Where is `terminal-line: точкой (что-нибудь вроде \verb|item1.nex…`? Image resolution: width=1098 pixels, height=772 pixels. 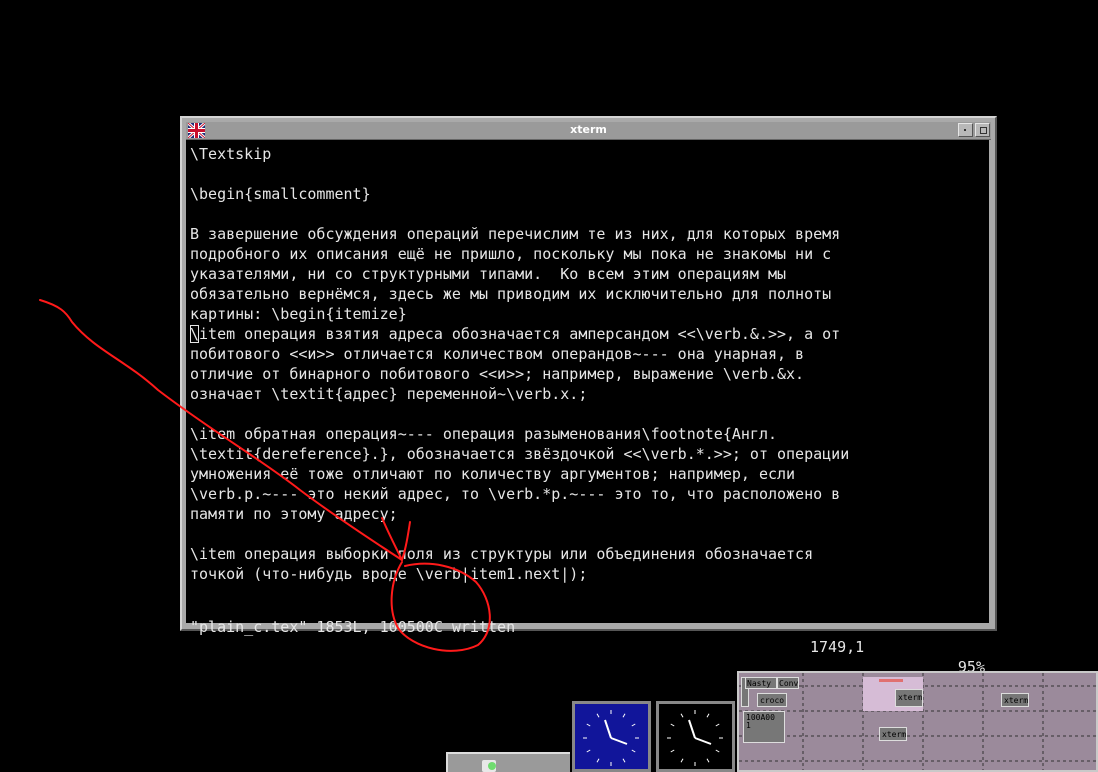 terminal-line: точкой (что-нибудь вроде \verb|item1.nex… is located at coordinates (389, 574).